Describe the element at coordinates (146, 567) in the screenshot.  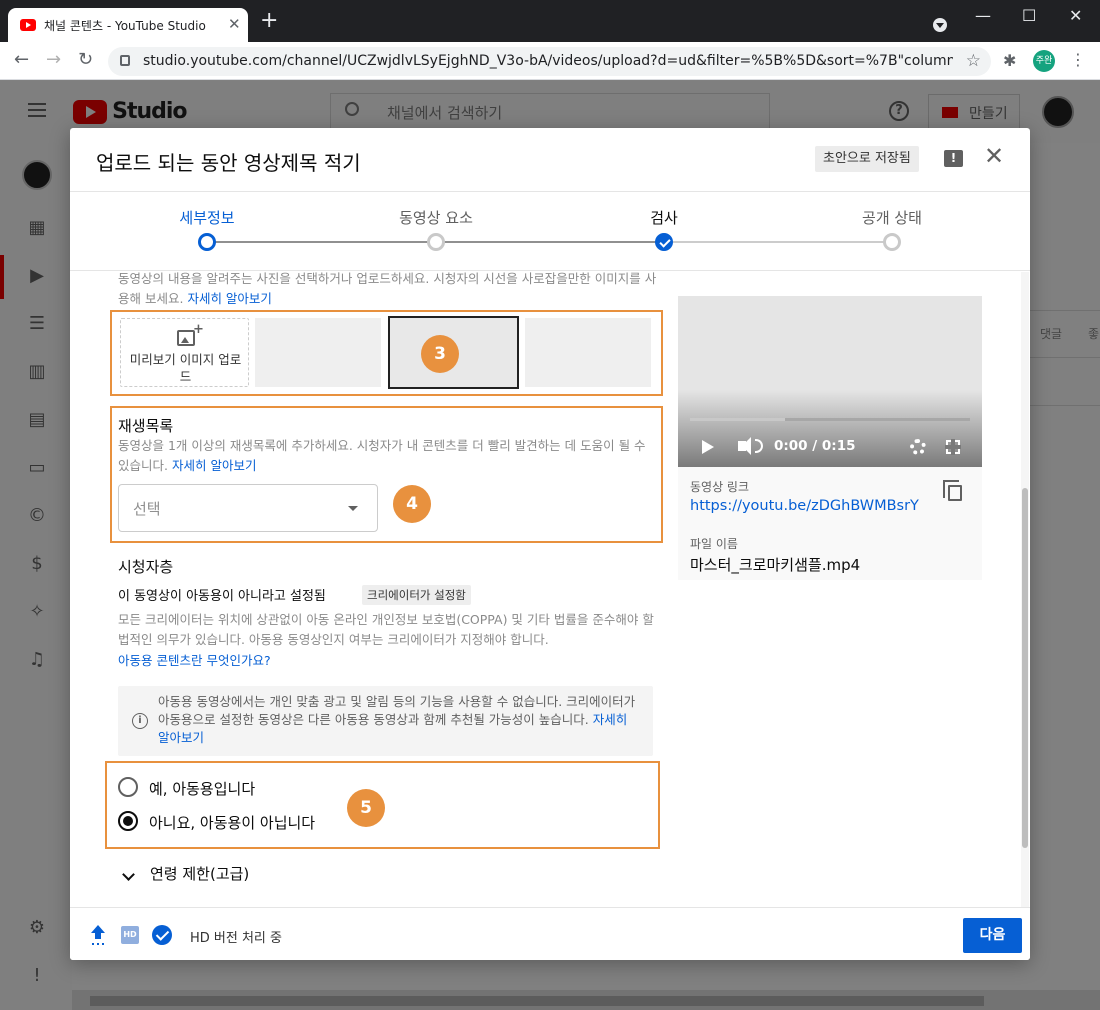
I see `audience-title: 시청자층` at that location.